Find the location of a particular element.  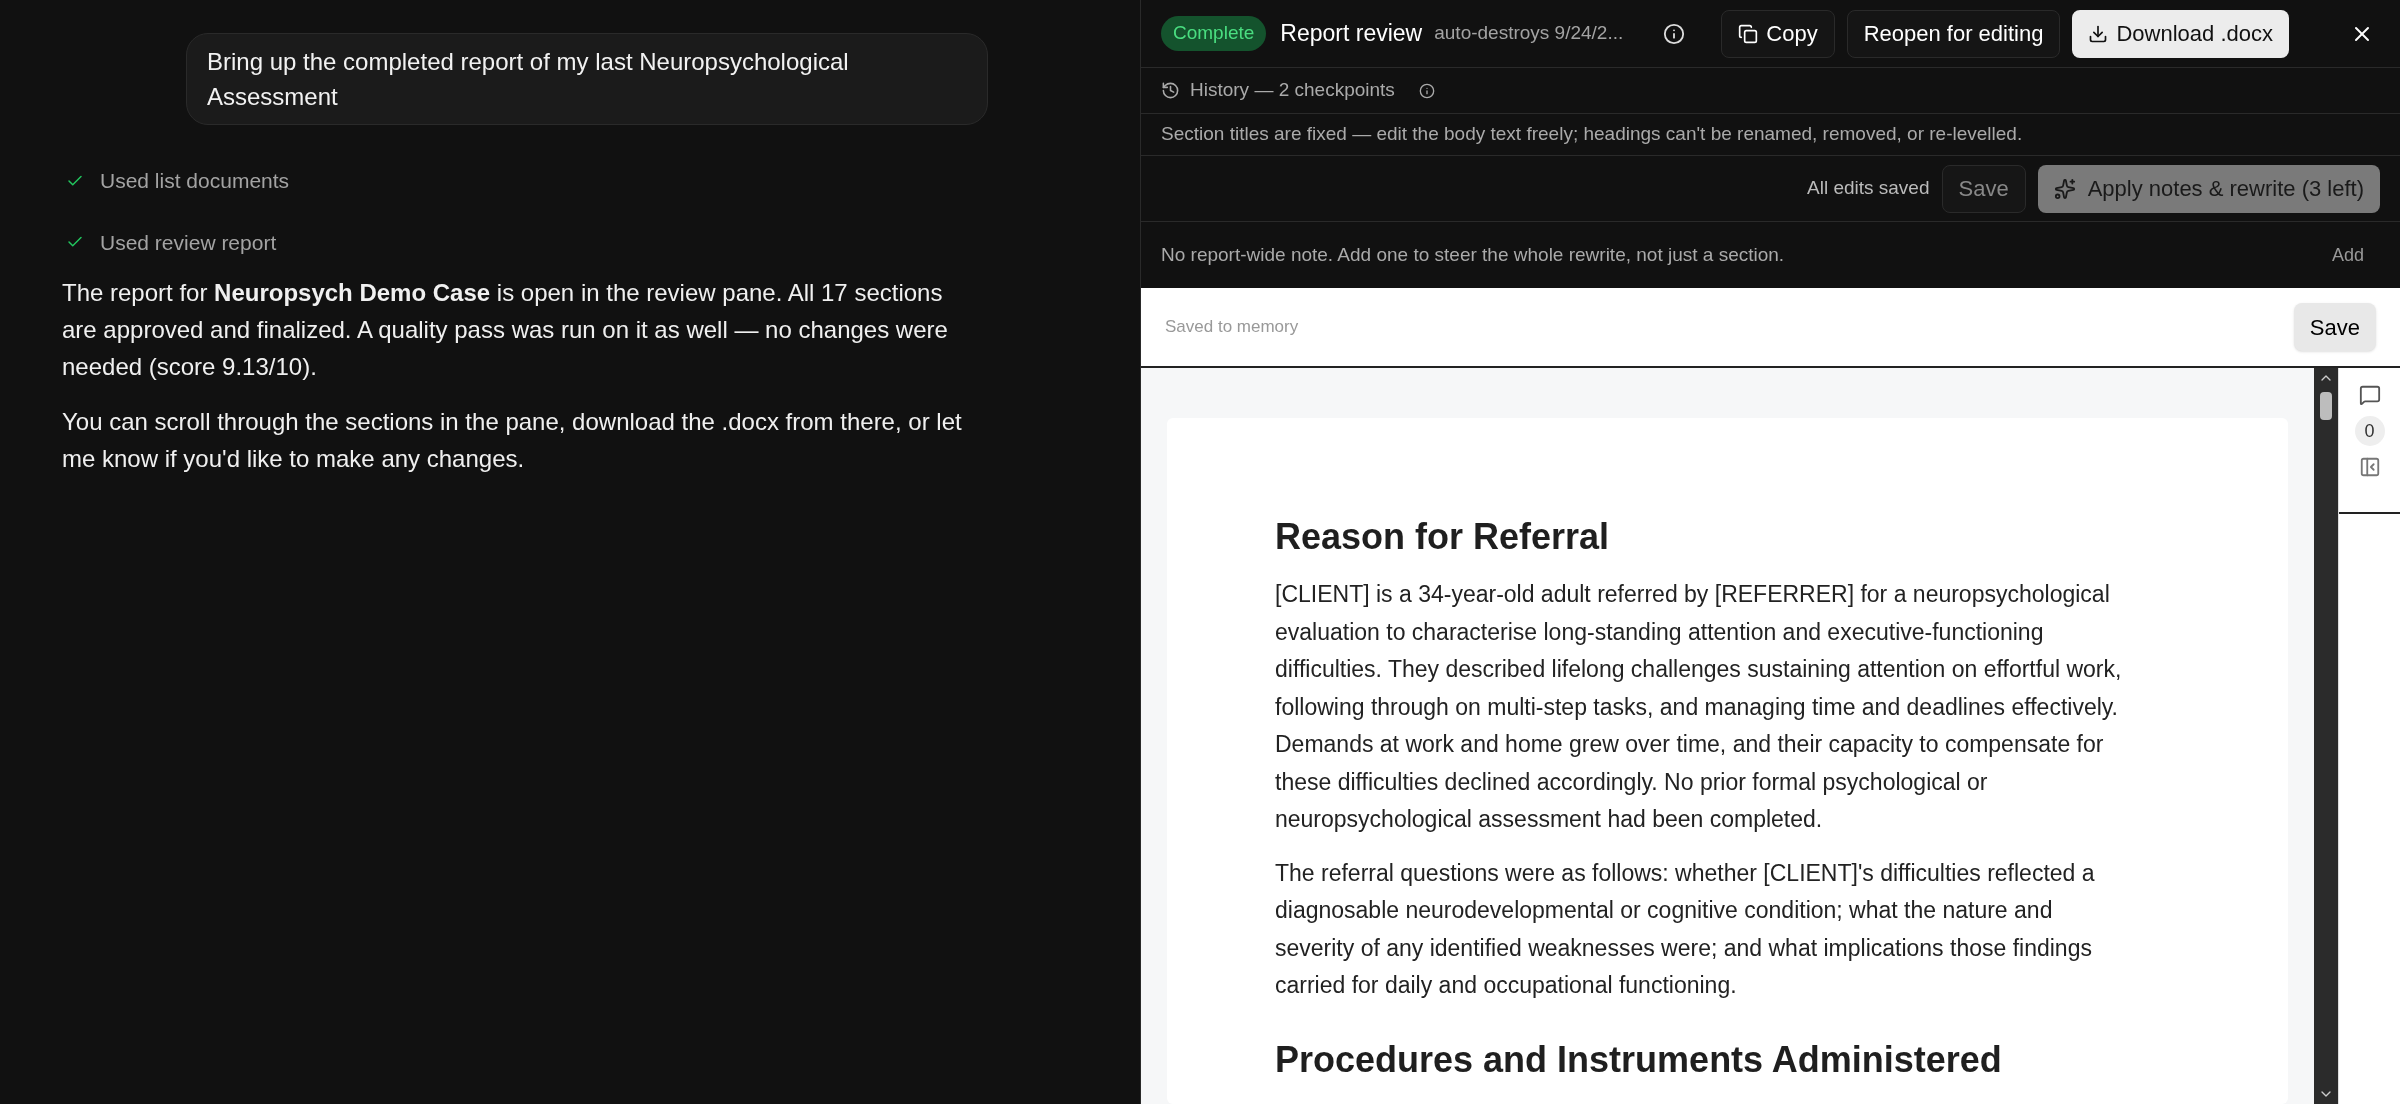

assistant-message: The report for Neuropsych Demo Case is open in the review pane. All 17 sections are approved and finalized. A quality pass was run on it as well — no changes were needed (score 9.13/10). is located at coordinates (505, 330).